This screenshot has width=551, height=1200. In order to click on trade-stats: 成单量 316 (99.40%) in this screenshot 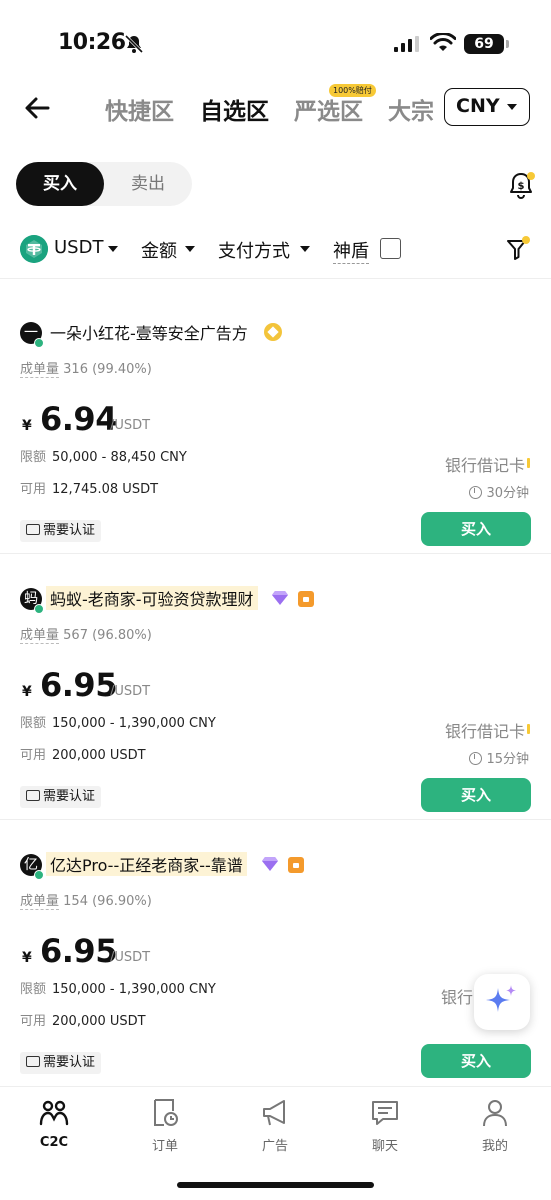, I will do `click(86, 368)`.